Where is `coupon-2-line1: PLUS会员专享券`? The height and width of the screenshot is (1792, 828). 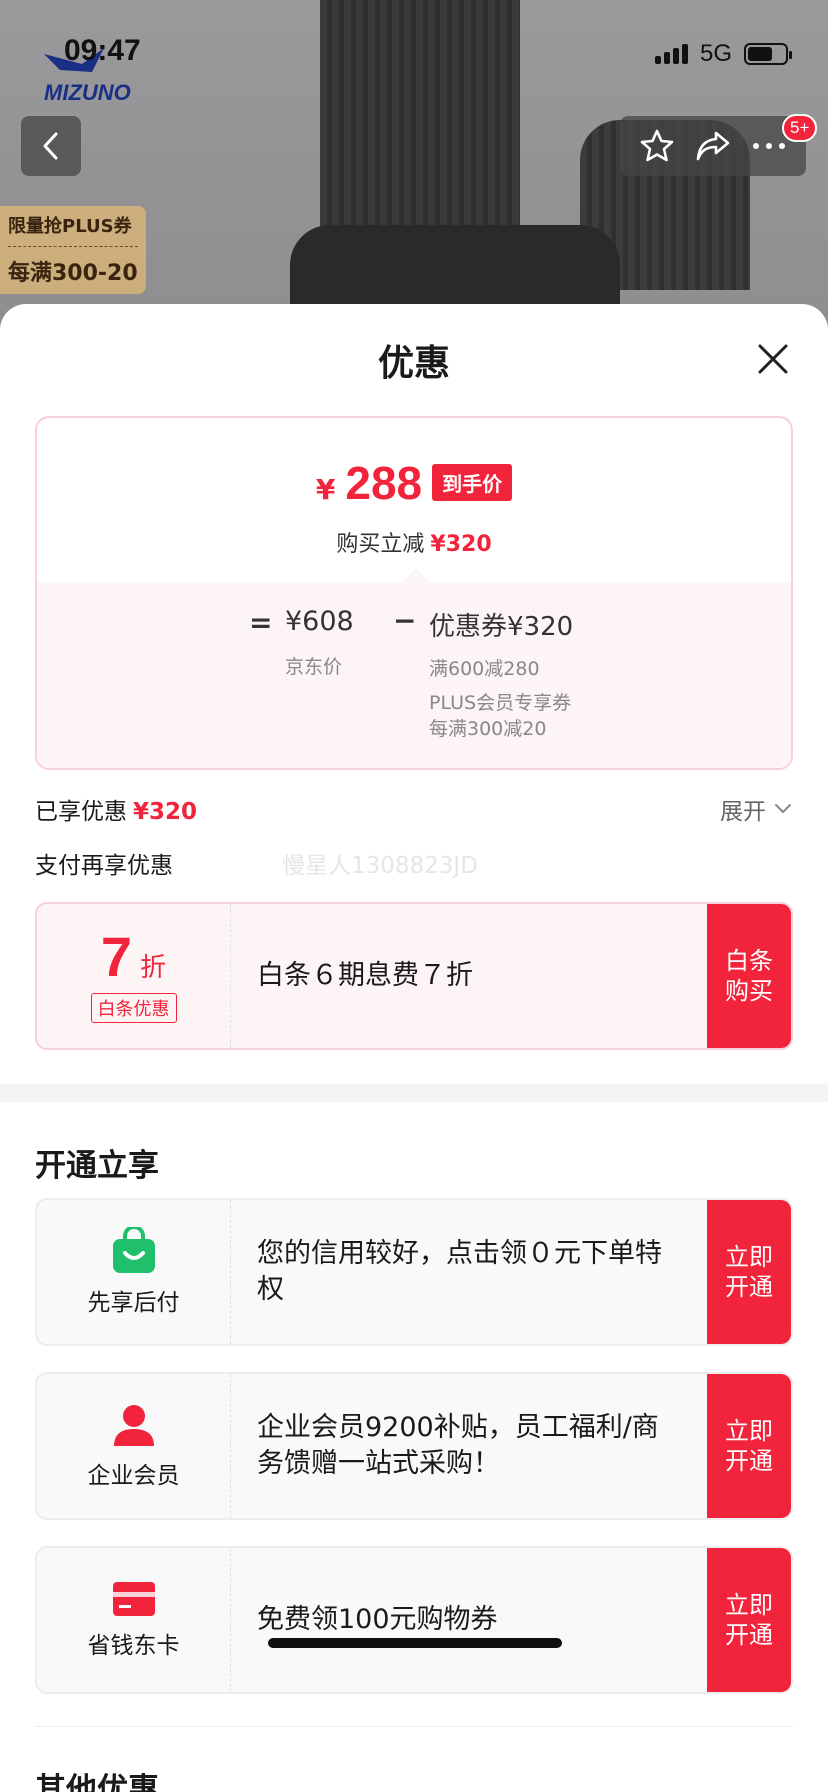
coupon-2-line1: PLUS会员专享券 is located at coordinates (500, 703).